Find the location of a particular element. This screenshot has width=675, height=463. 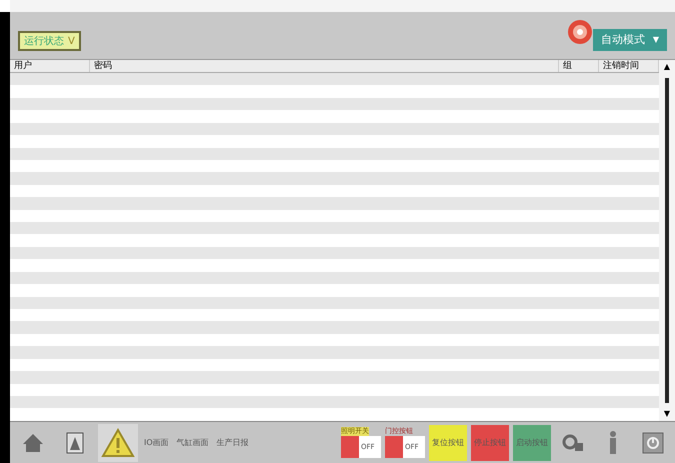

column-header: 用户 is located at coordinates (50, 66).